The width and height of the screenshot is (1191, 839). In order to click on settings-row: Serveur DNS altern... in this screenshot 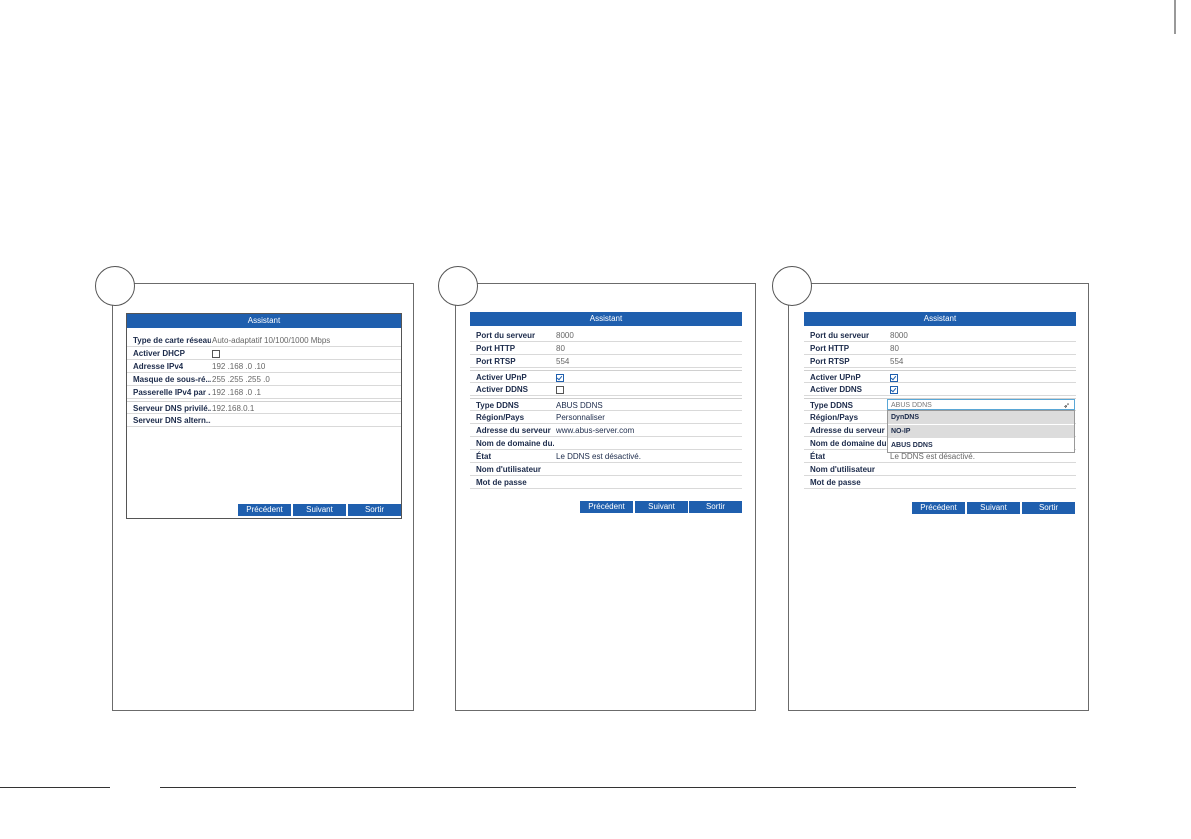, I will do `click(264, 420)`.